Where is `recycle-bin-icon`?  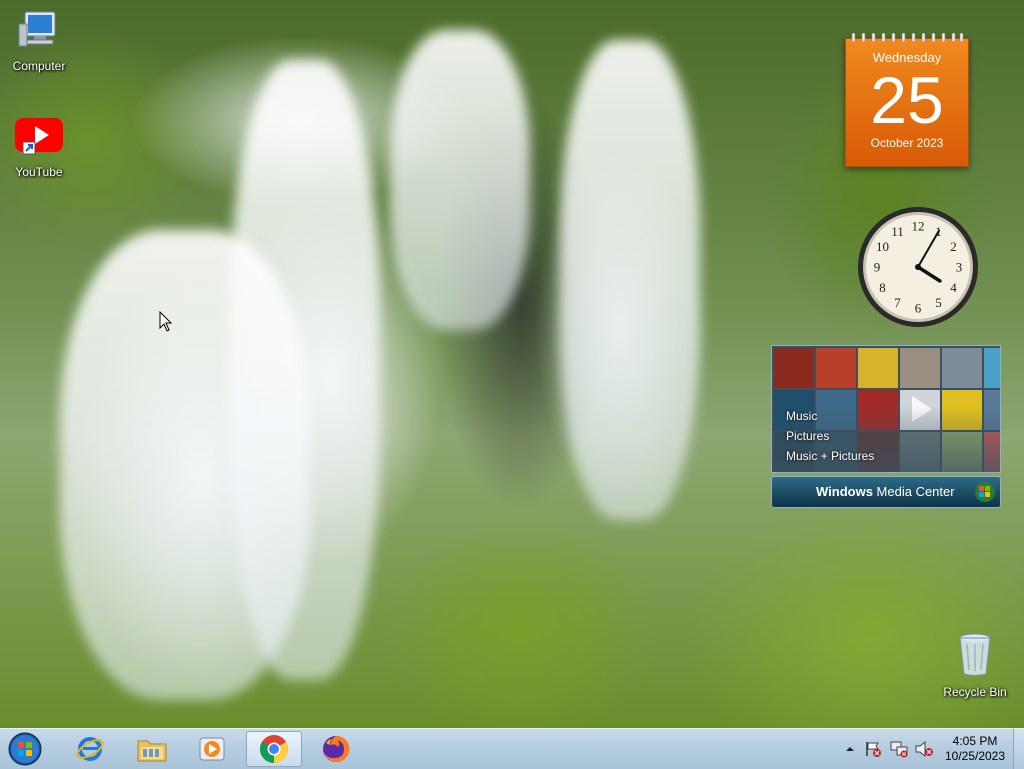 recycle-bin-icon is located at coordinates (975, 654).